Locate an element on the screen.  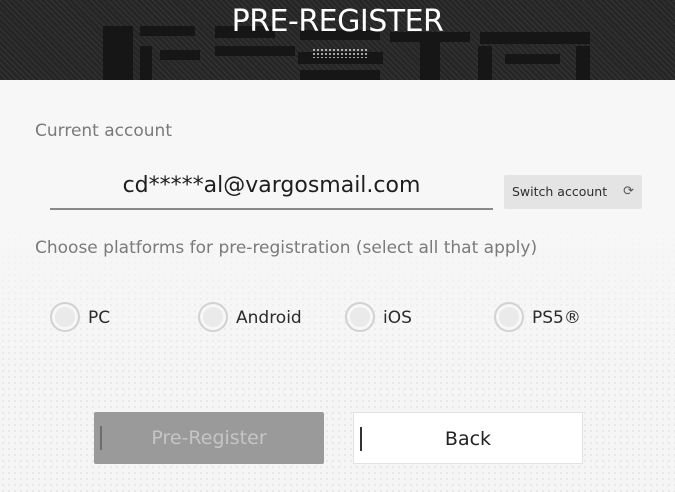
refresh-icon: ⟳ is located at coordinates (628, 191).